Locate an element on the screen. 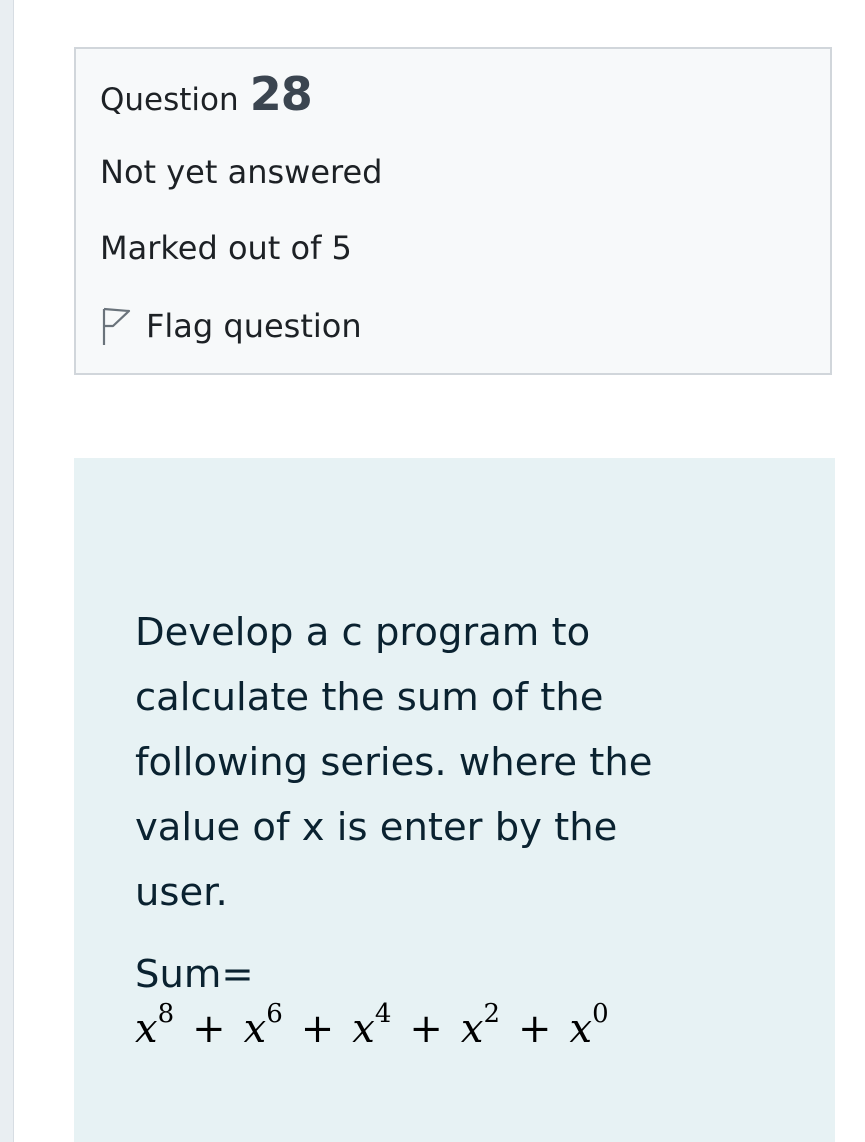  question-grade: Marked out of 5 is located at coordinates (226, 248).